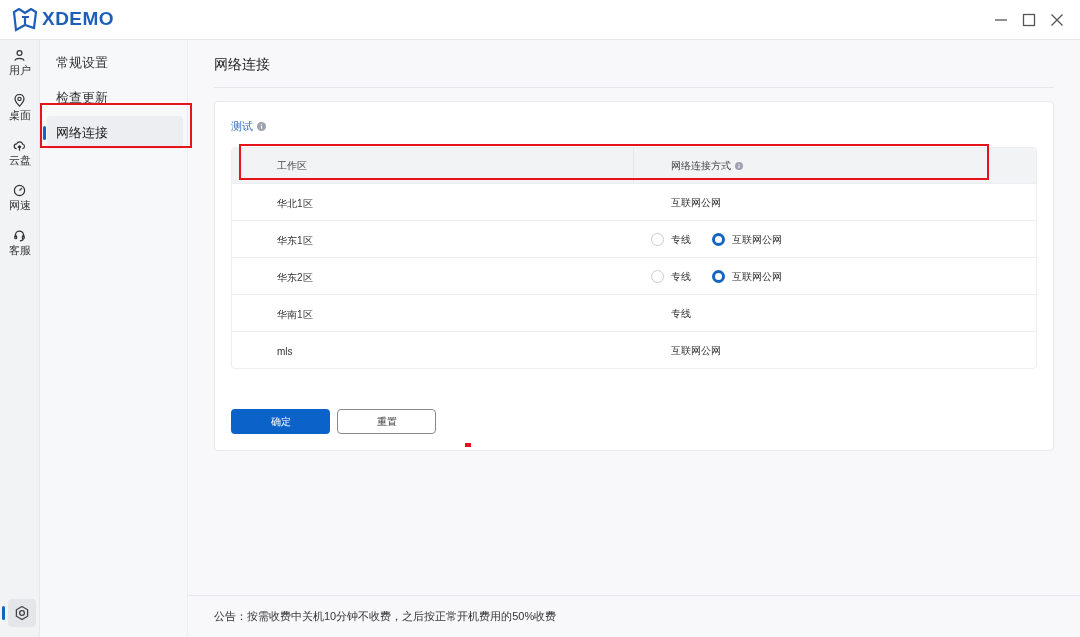 This screenshot has width=1080, height=637. What do you see at coordinates (681, 313) in the screenshot?
I see `table-cell-text: 专线` at bounding box center [681, 313].